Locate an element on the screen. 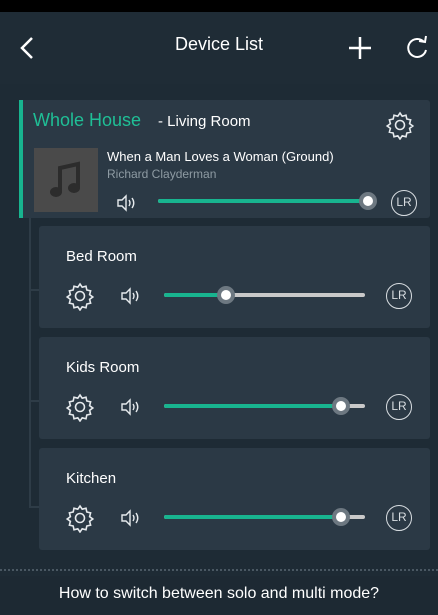 The height and width of the screenshot is (615, 438). music-note-icon is located at coordinates (65, 179).